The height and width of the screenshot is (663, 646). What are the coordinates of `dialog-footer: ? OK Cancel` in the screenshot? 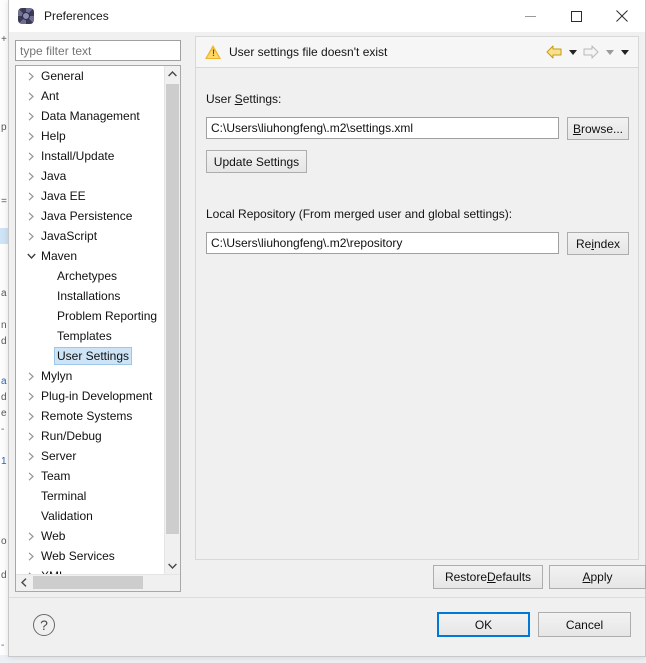 It's located at (327, 626).